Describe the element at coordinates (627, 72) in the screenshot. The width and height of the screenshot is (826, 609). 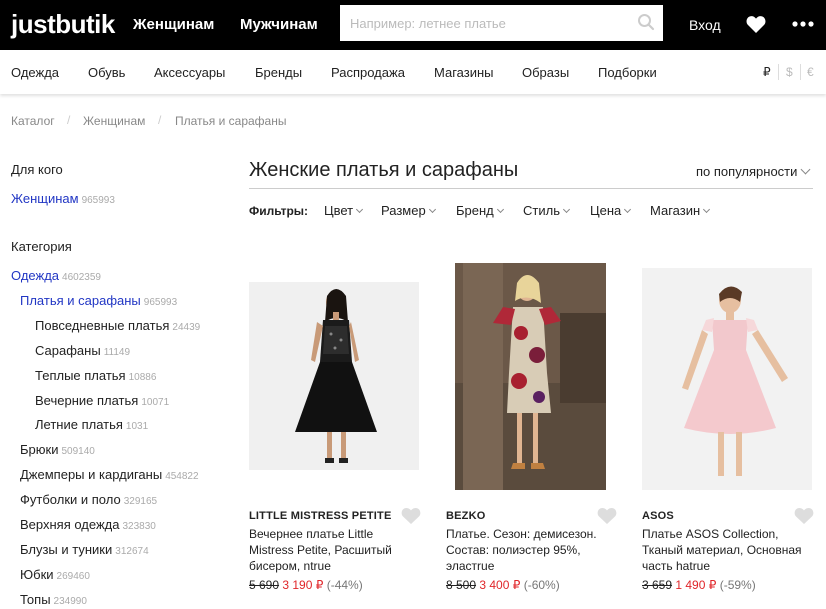
I see `cat-selections: Подборки` at that location.